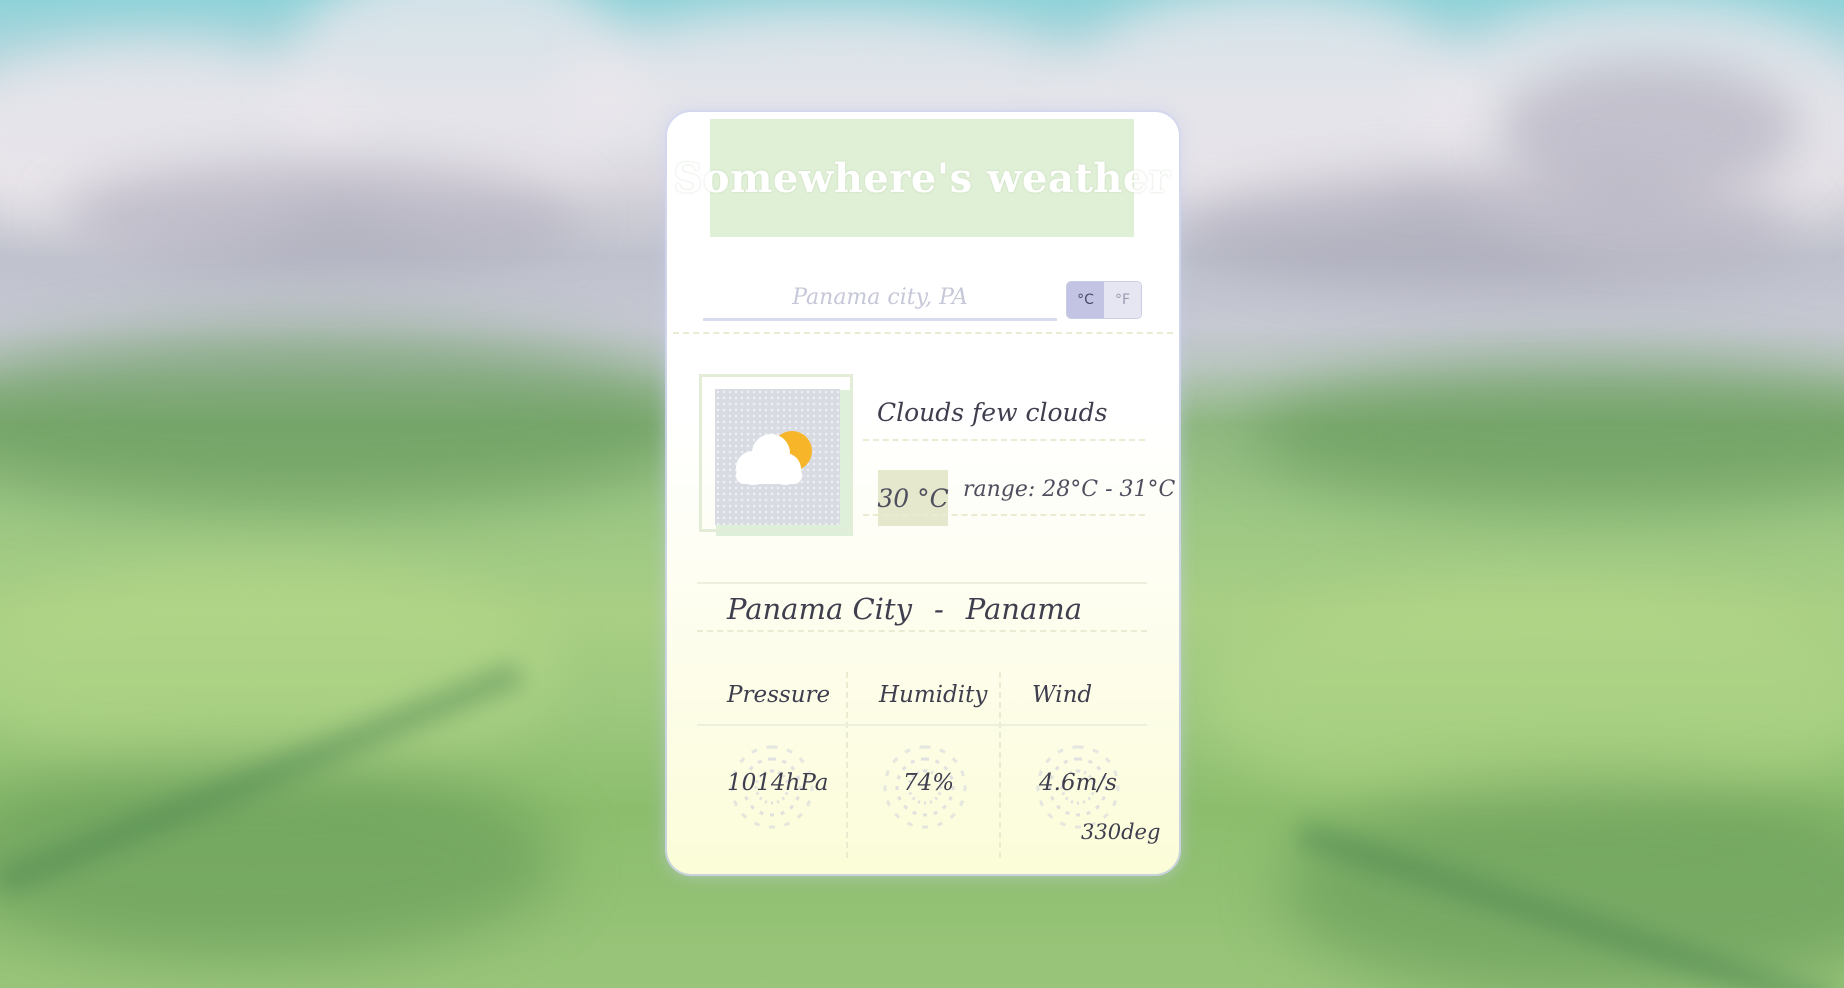 The image size is (1844, 988). Describe the element at coordinates (913, 498) in the screenshot. I see `current-temperature: 30 °C` at that location.